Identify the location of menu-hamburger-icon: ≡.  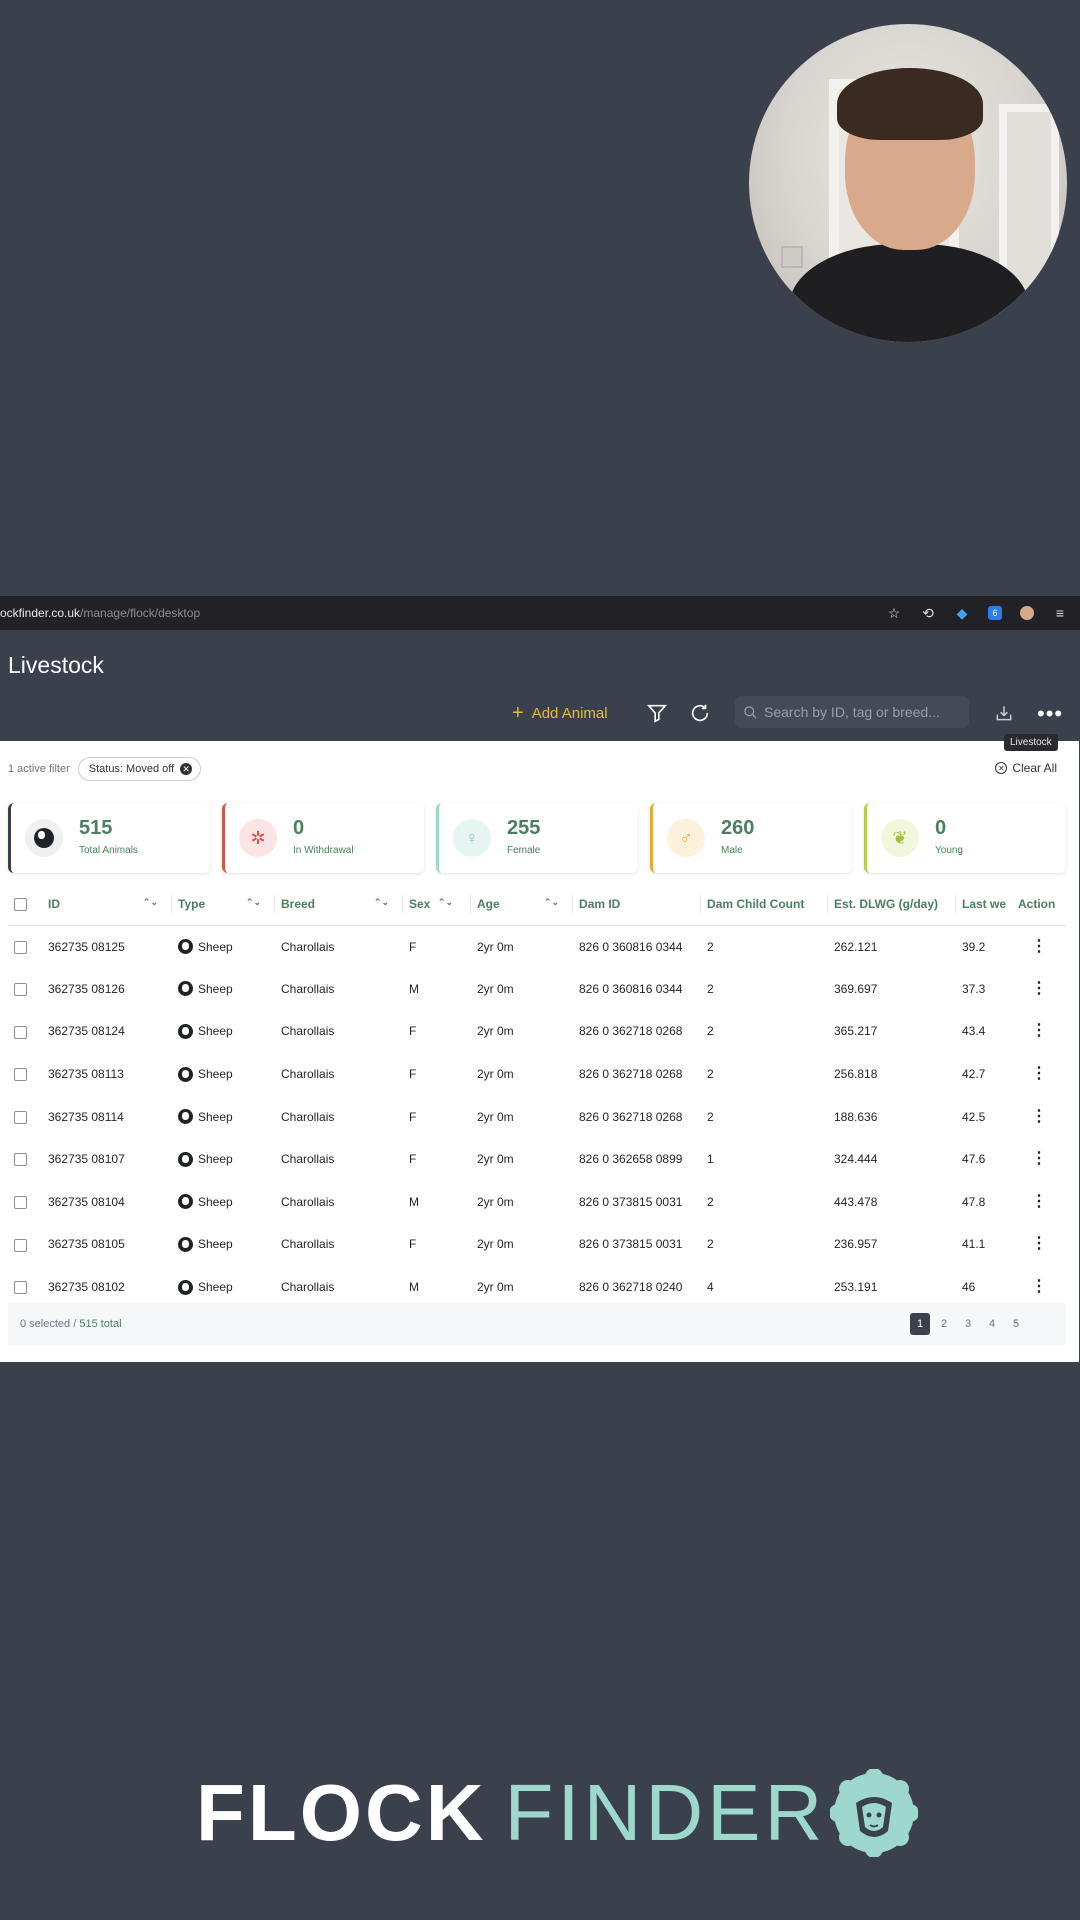
(1060, 613).